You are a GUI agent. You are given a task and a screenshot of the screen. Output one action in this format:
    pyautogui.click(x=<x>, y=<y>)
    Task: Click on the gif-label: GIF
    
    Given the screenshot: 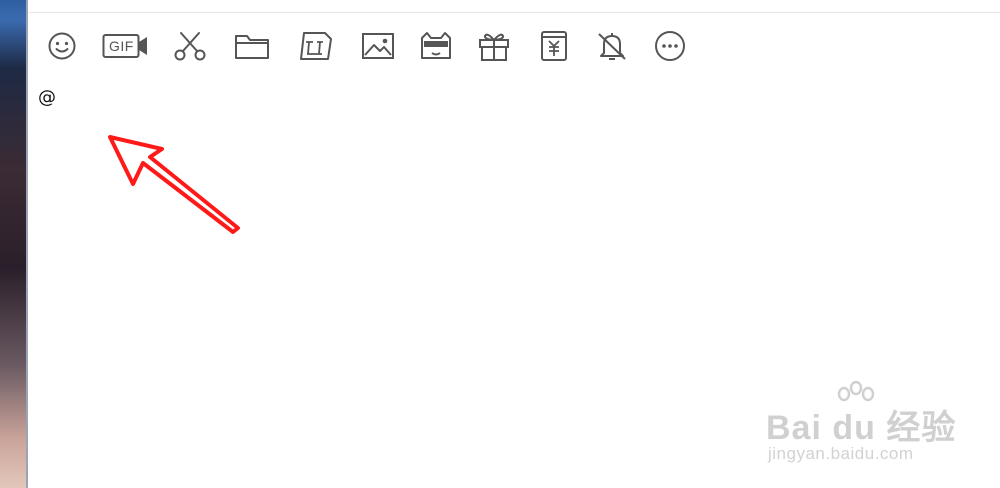 What is the action you would take?
    pyautogui.click(x=121, y=46)
    